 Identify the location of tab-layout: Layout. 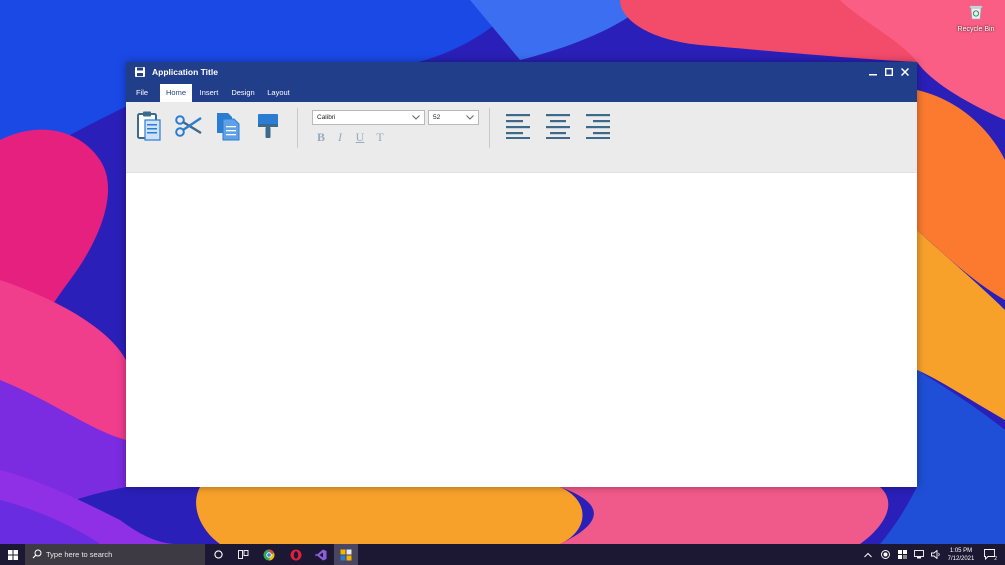
(278, 93).